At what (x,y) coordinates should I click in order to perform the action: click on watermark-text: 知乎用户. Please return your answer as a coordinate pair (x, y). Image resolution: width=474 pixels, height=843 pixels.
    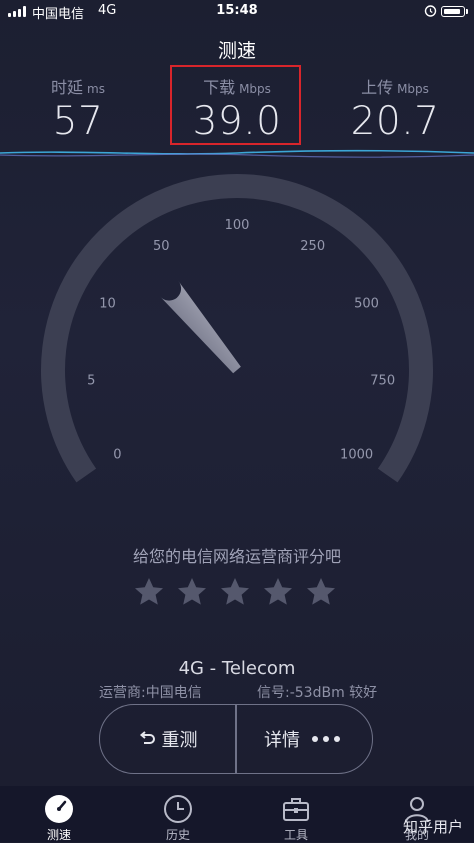
    Looking at the image, I should click on (433, 827).